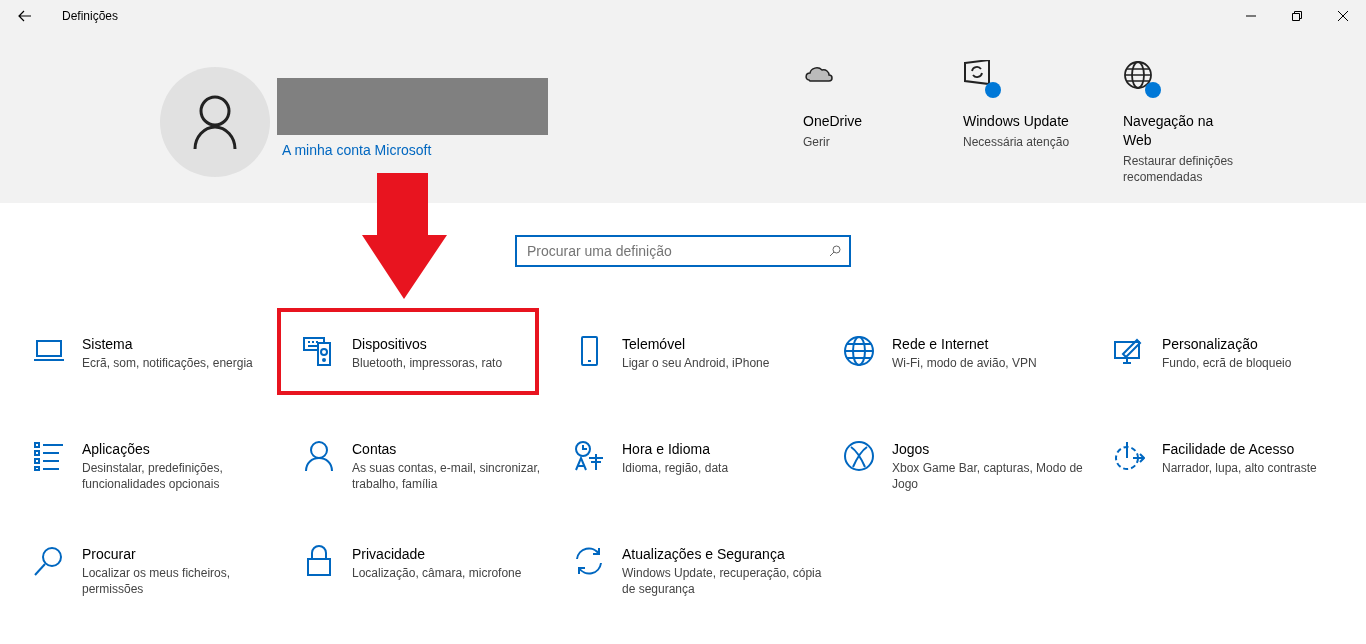  I want to click on window-title: Definições, so click(90, 16).